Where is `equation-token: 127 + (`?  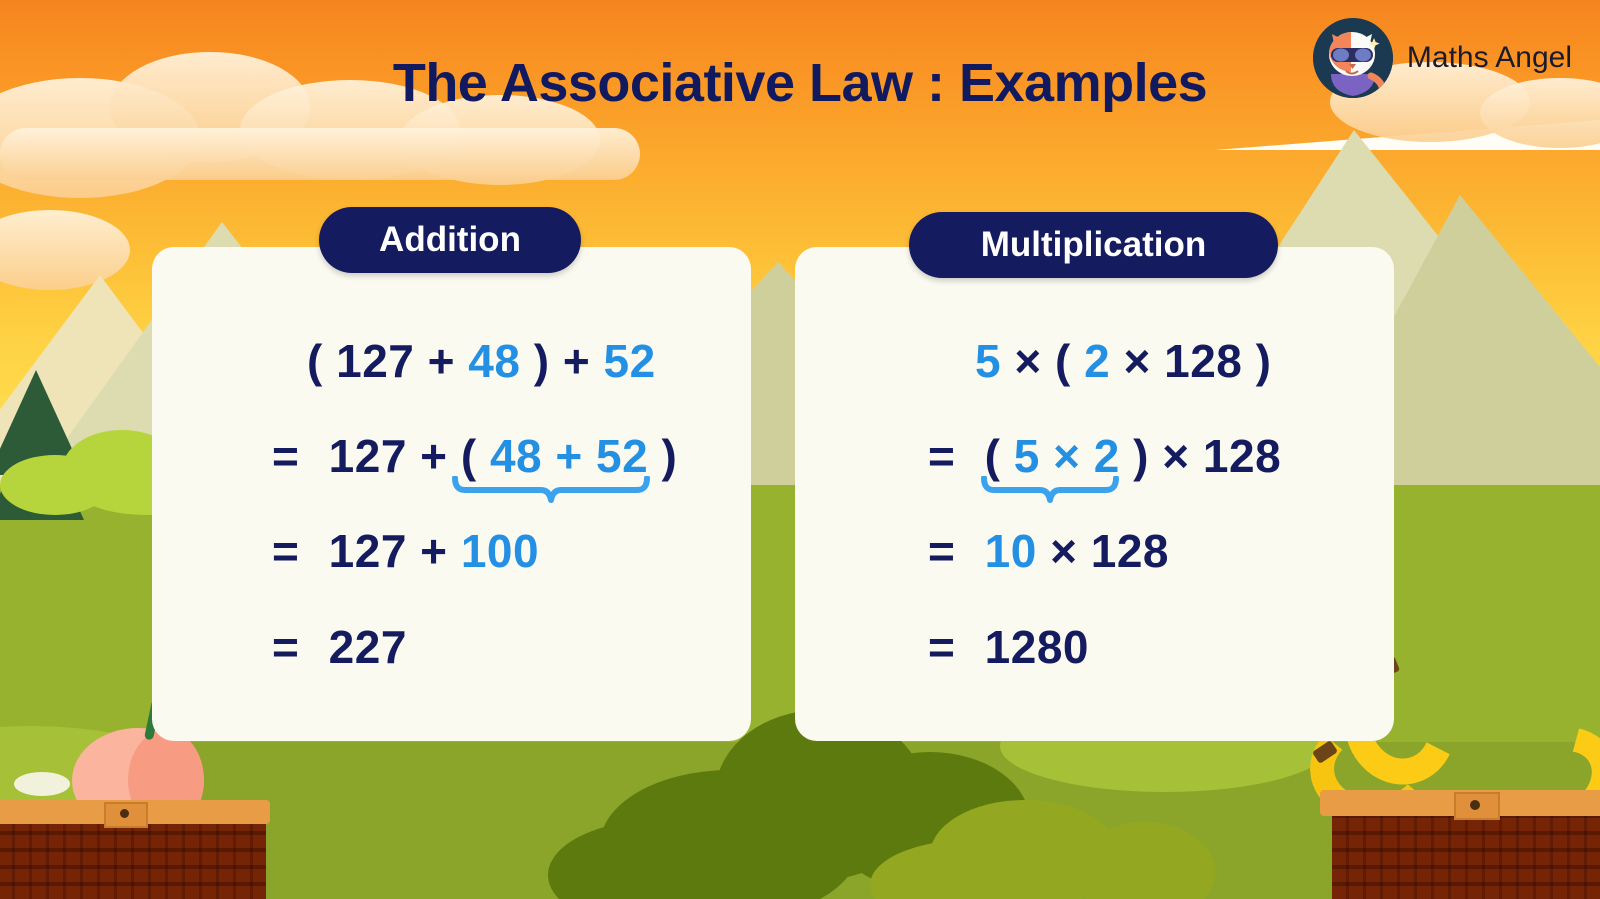
equation-token: 127 + ( is located at coordinates (402, 456).